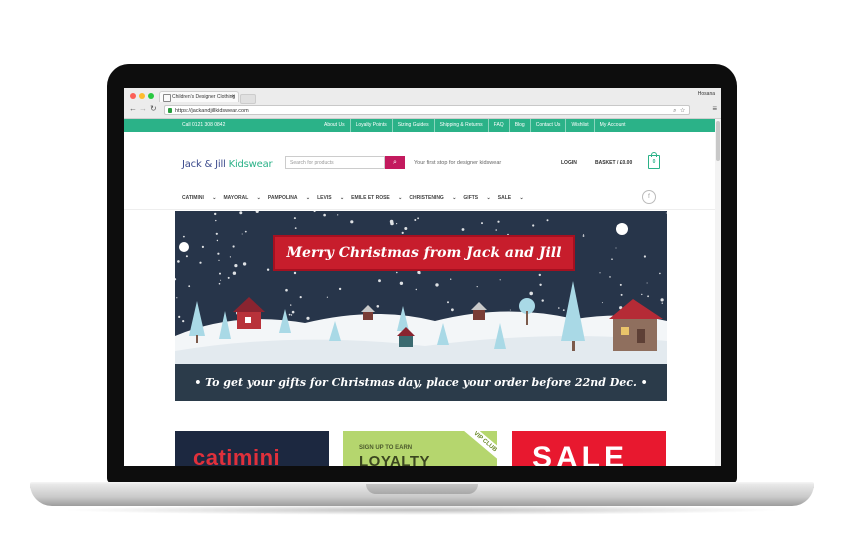  What do you see at coordinates (427, 110) in the screenshot?
I see `address-bar: https://jackandjillkidswear.com ⌕ ☆` at bounding box center [427, 110].